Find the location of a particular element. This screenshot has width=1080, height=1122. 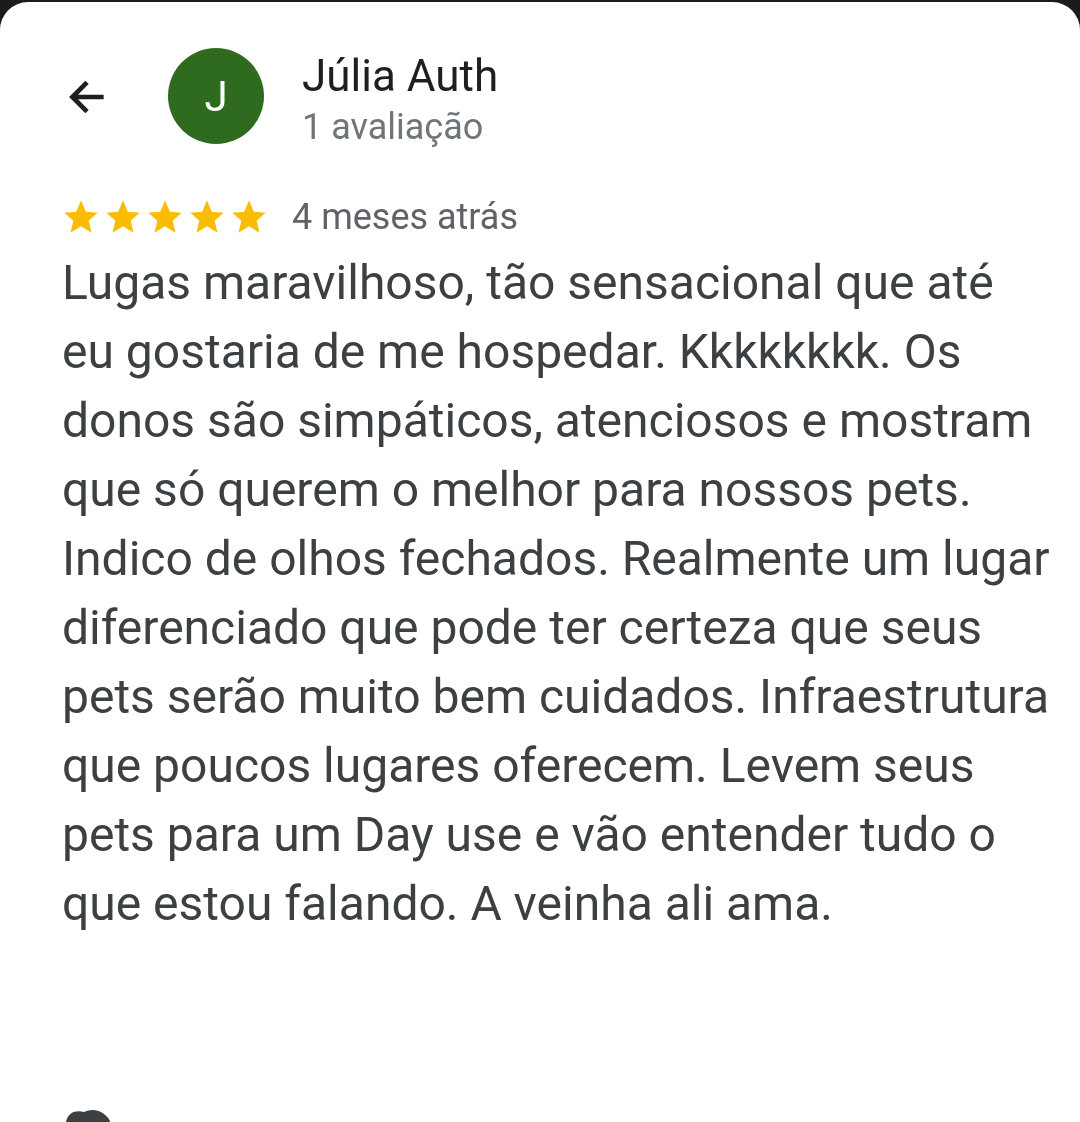

review-count: 1 avaliação is located at coordinates (393, 127).